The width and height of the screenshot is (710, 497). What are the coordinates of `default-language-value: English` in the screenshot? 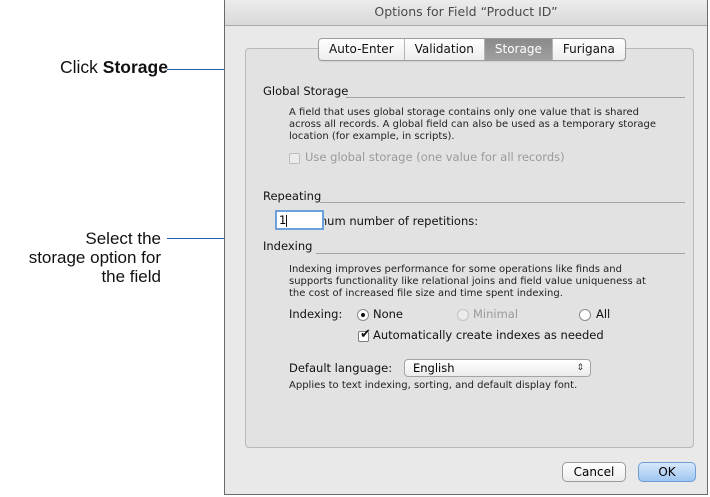 It's located at (434, 368).